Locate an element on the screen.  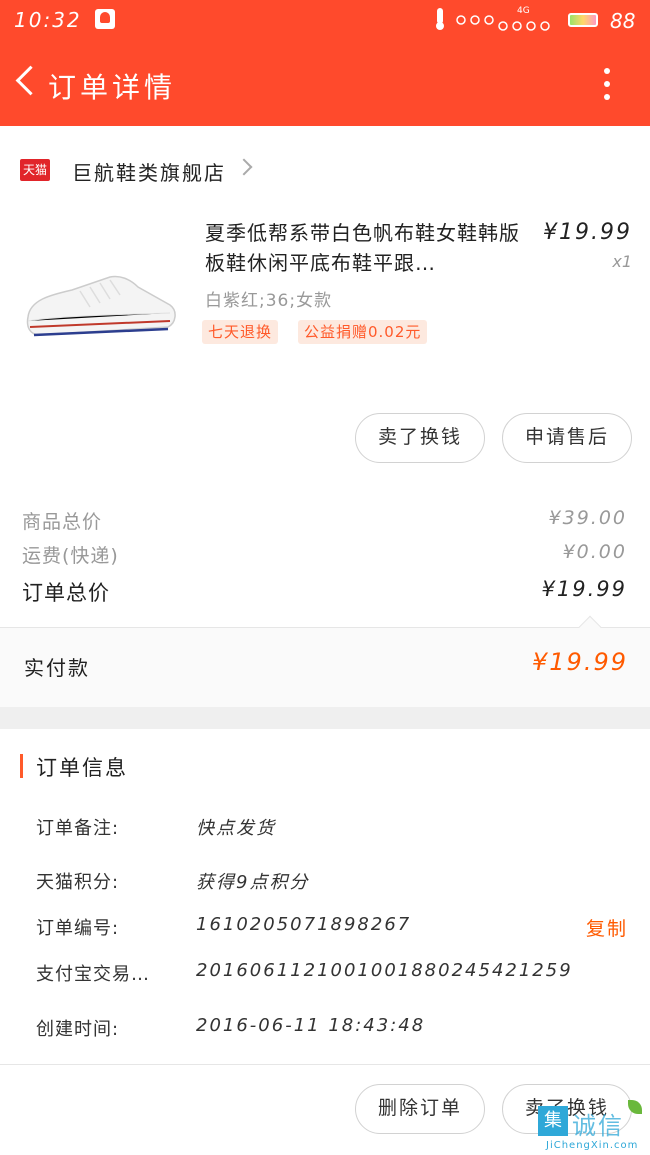
app-bar: 订单详情 is located at coordinates (325, 83).